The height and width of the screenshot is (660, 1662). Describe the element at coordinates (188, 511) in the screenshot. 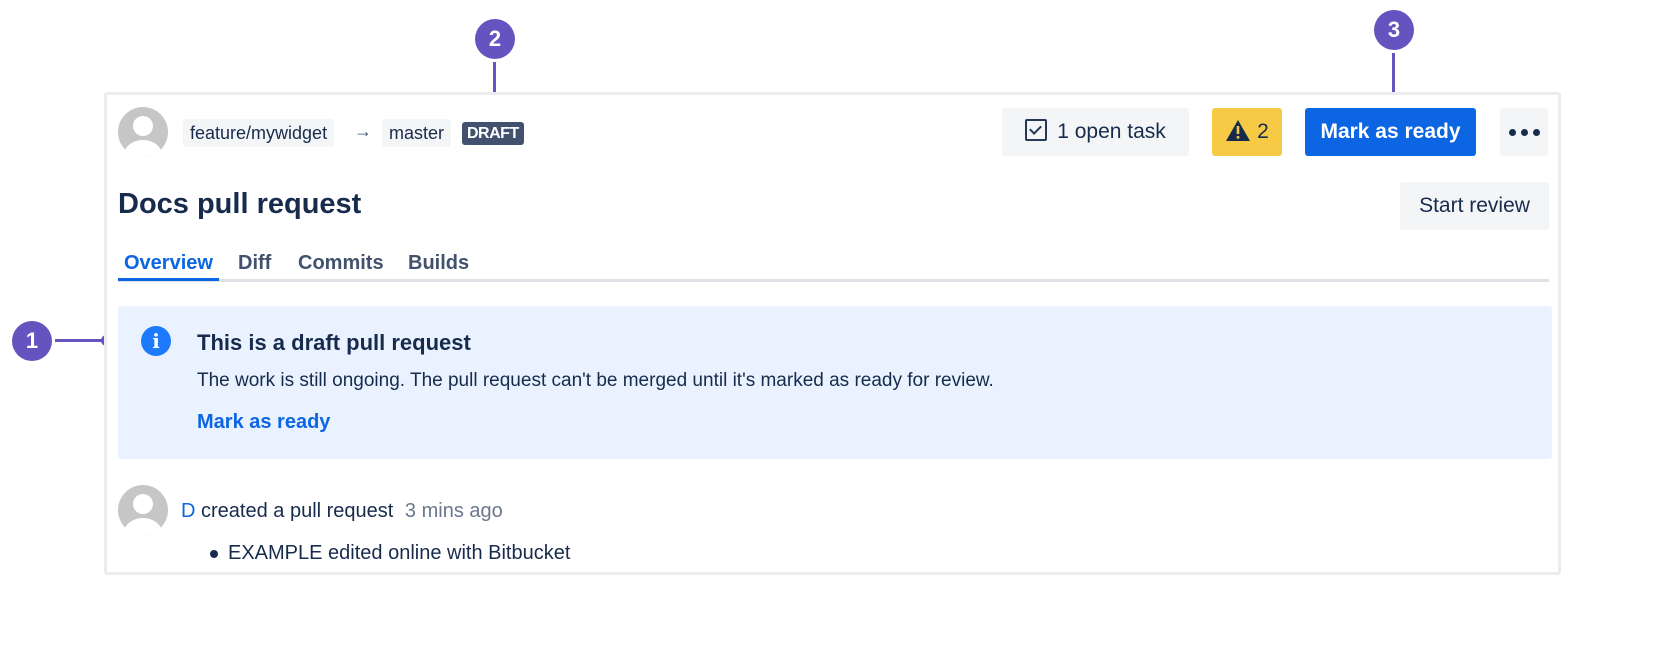

I see `activity-user-link: D` at that location.